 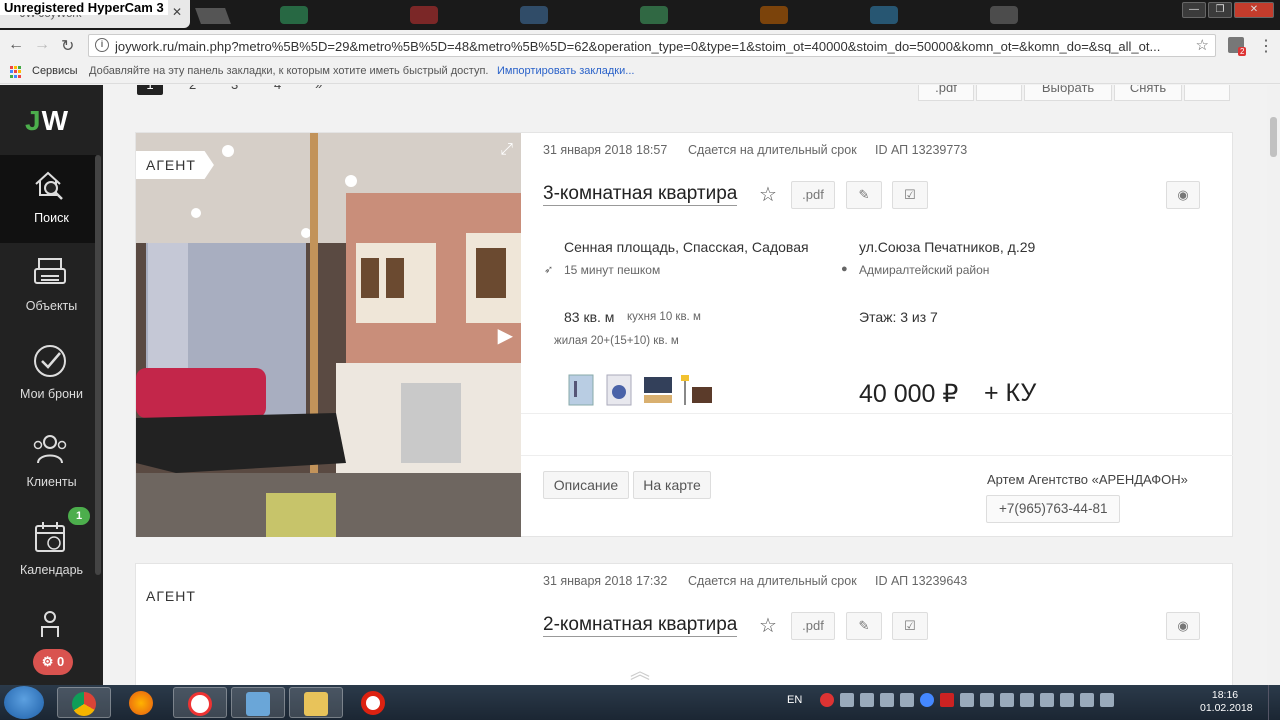 I want to click on page-3: 3, so click(x=234, y=88).